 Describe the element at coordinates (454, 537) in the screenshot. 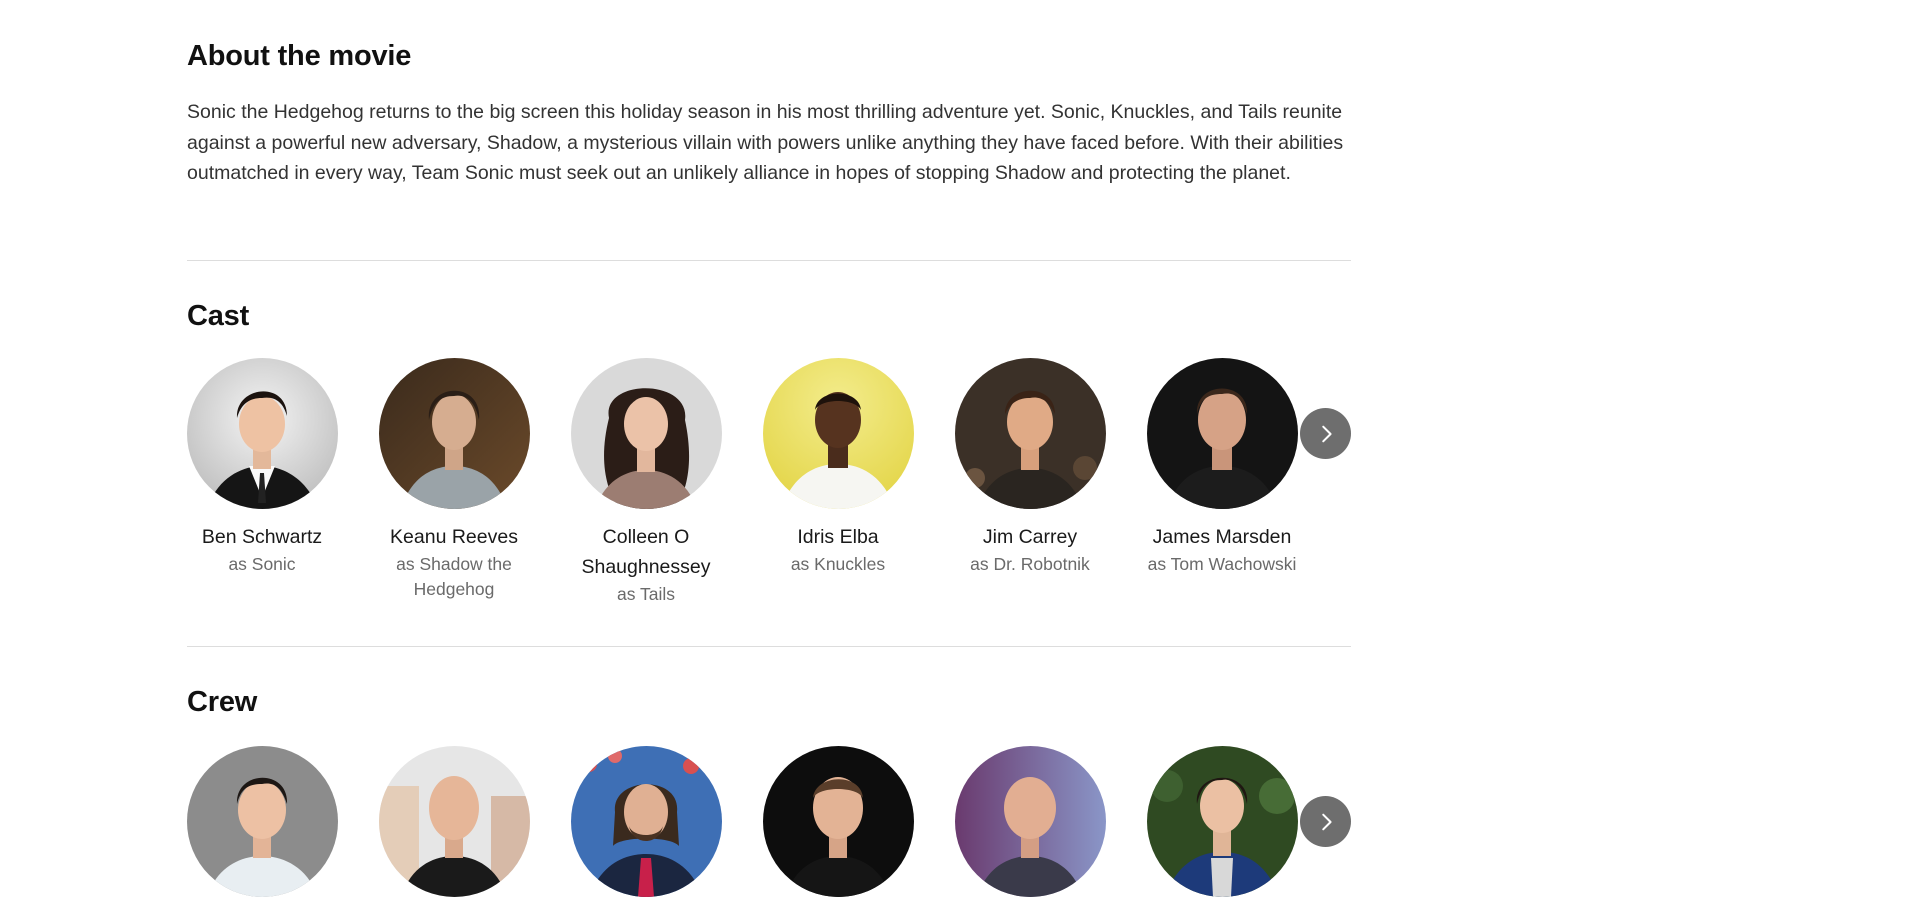

I see `cast-name: Keanu Reeves` at that location.